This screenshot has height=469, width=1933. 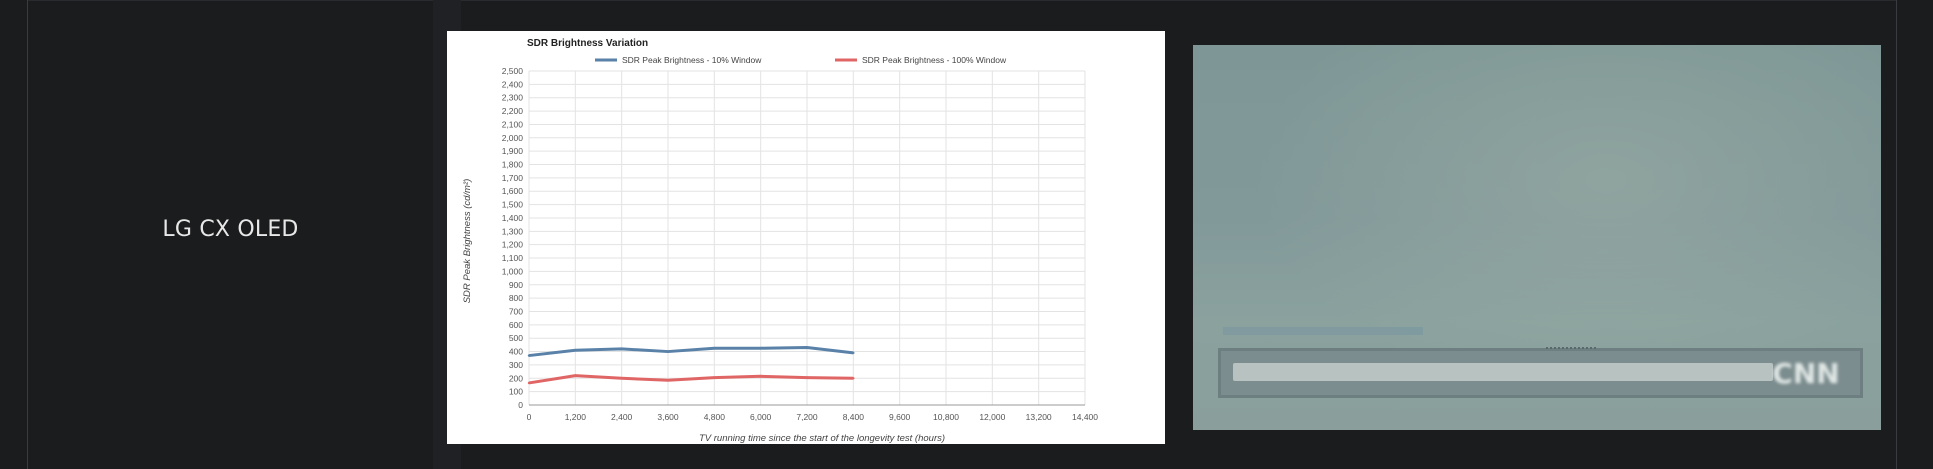 What do you see at coordinates (992, 417) in the screenshot?
I see `x-tick-label: 12,000` at bounding box center [992, 417].